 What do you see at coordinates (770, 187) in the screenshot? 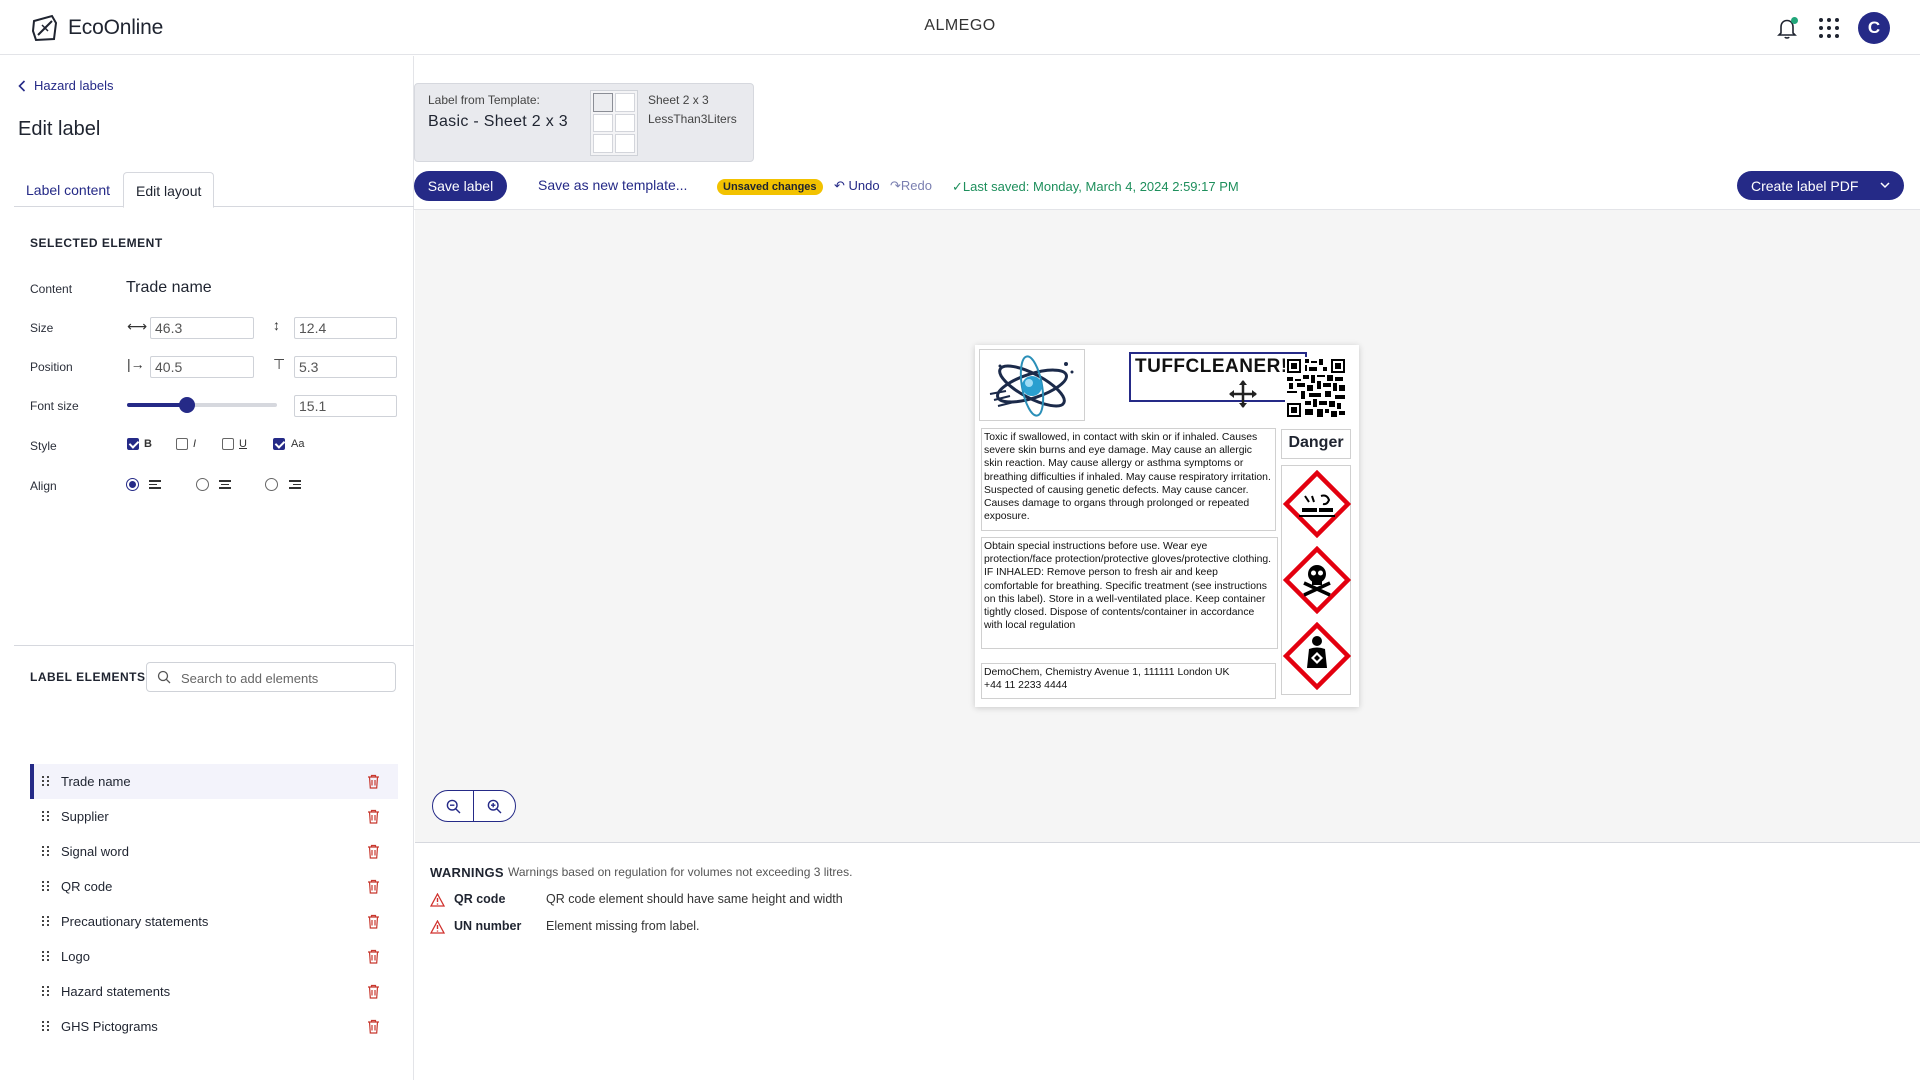
I see `unsaved-changes-badge: Unsaved changes` at bounding box center [770, 187].